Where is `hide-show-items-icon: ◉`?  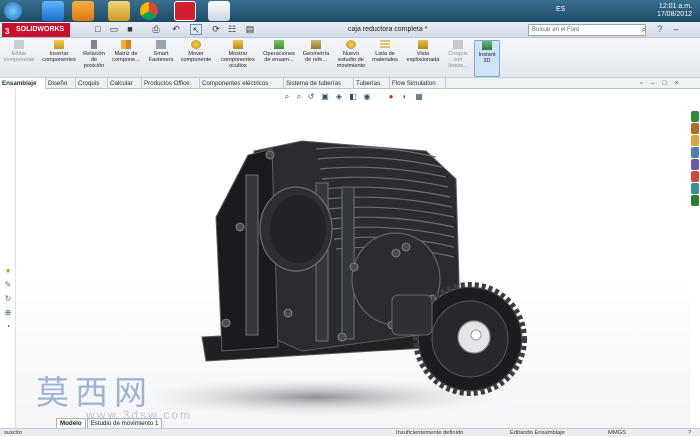
hide-show-items-icon: ◉ is located at coordinates (367, 97).